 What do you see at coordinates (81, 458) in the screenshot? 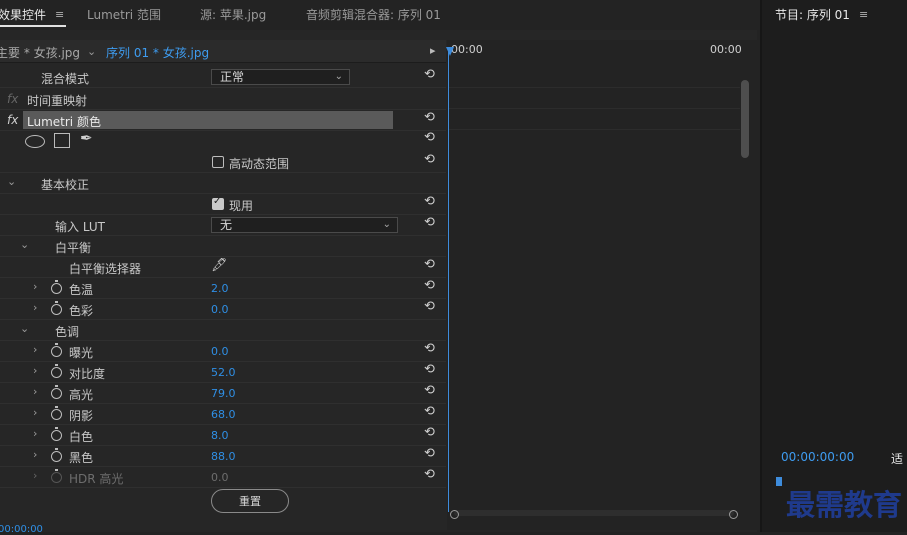
I see `blacks-label: 黑色` at bounding box center [81, 458].